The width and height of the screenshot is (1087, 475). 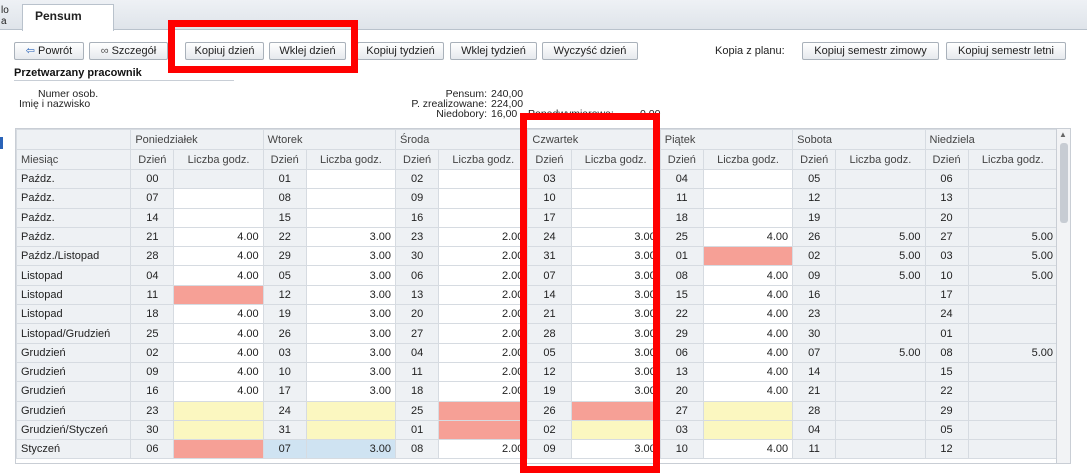 I want to click on copy-summer-semester-button: Kopiuj semestr letni, so click(x=1006, y=51).